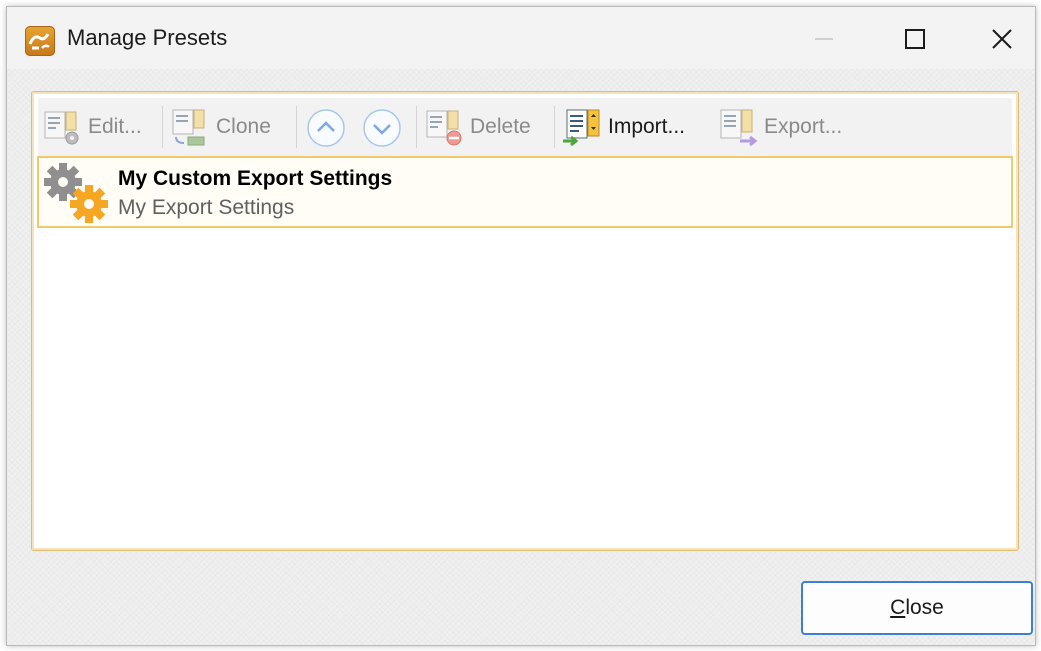  Describe the element at coordinates (40, 41) in the screenshot. I see `app-icon` at that location.